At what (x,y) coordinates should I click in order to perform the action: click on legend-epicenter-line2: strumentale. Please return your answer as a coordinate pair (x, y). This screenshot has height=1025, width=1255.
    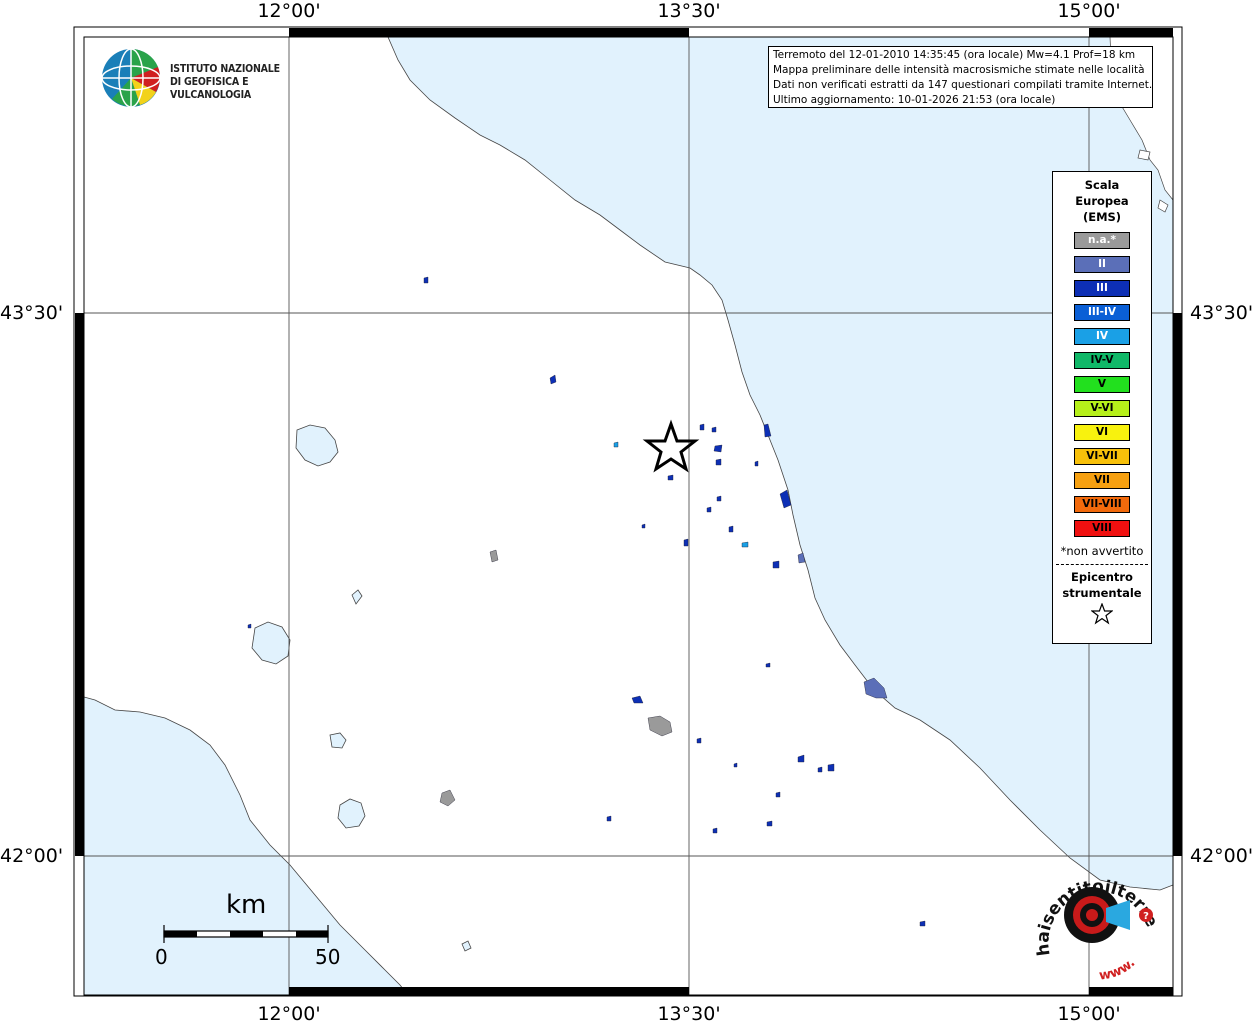
    Looking at the image, I should click on (1102, 593).